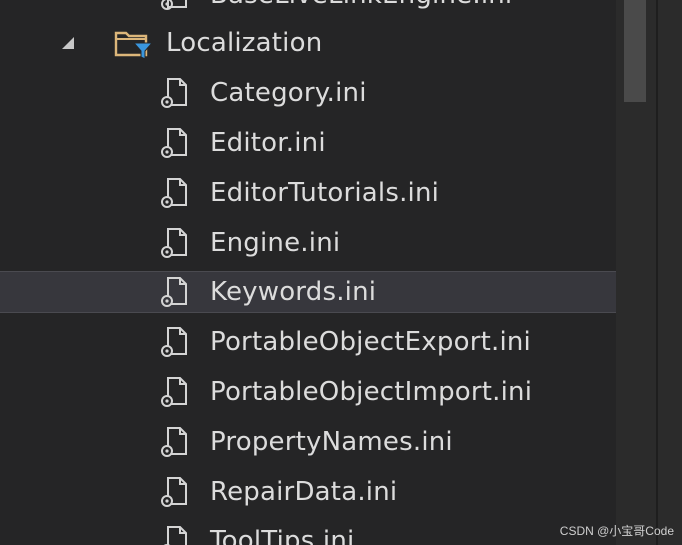  What do you see at coordinates (282, 535) in the screenshot?
I see `tree-item-label: ToolTips.ini` at bounding box center [282, 535].